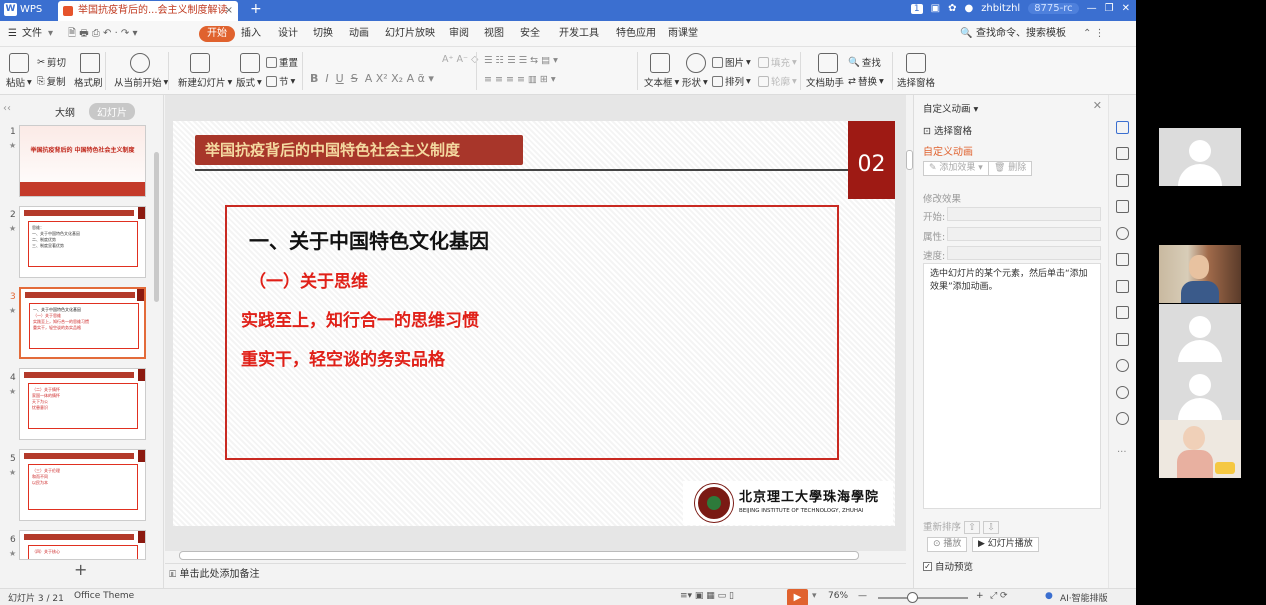 This screenshot has width=1266, height=605. Describe the element at coordinates (217, 34) in the screenshot. I see `menu-home: 开始` at that location.